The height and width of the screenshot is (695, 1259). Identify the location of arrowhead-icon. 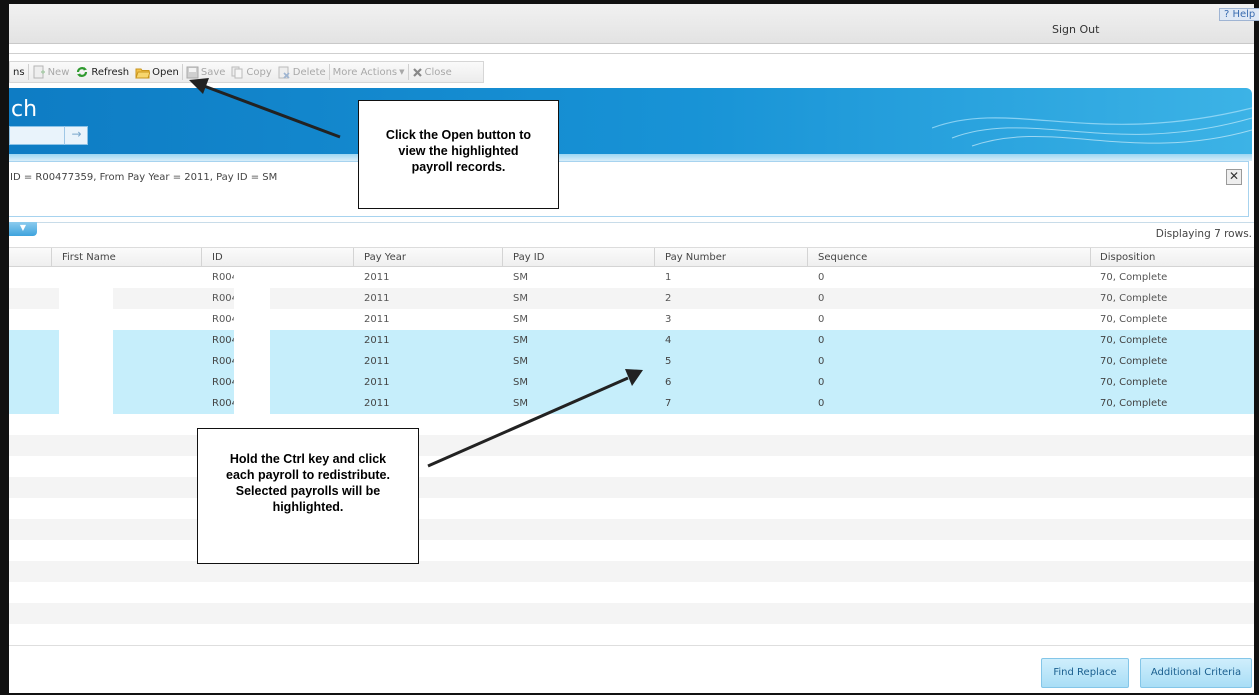
(199, 86).